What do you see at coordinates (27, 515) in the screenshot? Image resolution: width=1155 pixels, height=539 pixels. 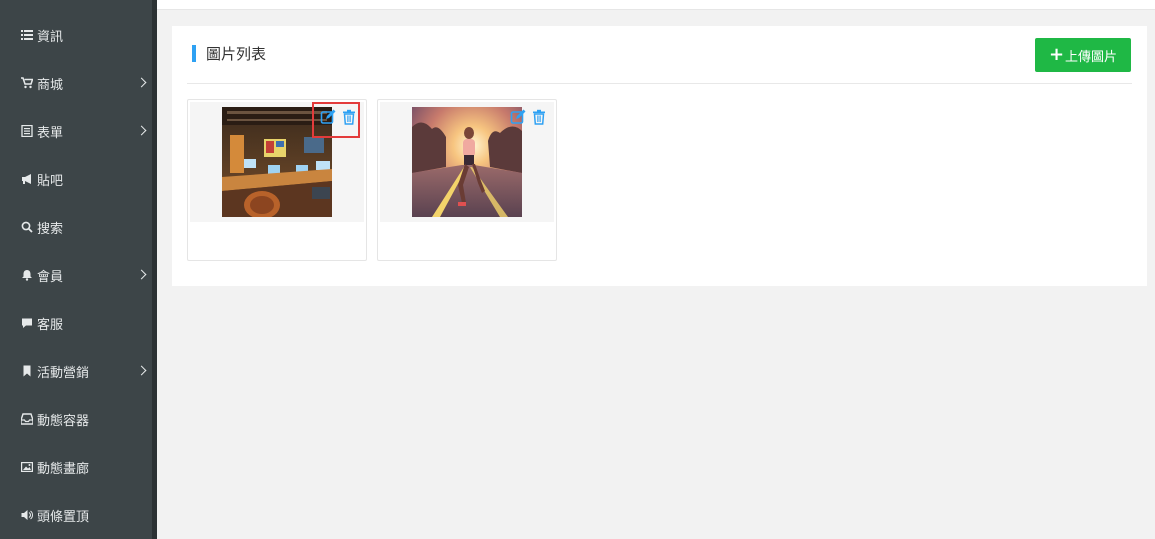 I see `speaker-icon` at bounding box center [27, 515].